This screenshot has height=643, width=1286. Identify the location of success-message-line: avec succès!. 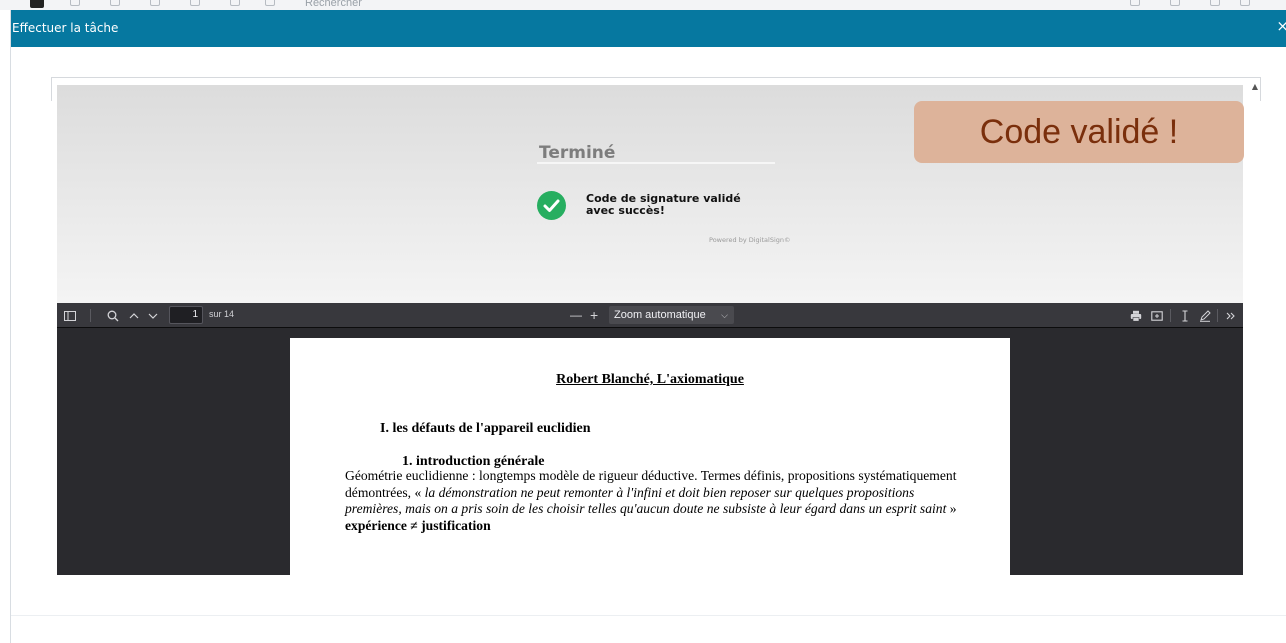
(625, 210).